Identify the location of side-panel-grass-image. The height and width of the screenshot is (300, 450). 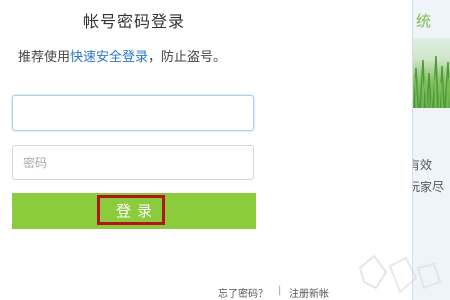
(431, 73).